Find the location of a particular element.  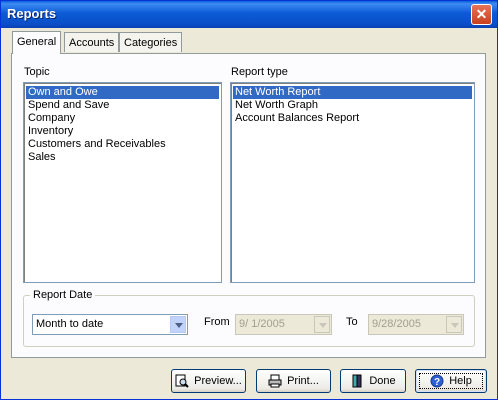

tab-label: Accounts is located at coordinates (92, 43).